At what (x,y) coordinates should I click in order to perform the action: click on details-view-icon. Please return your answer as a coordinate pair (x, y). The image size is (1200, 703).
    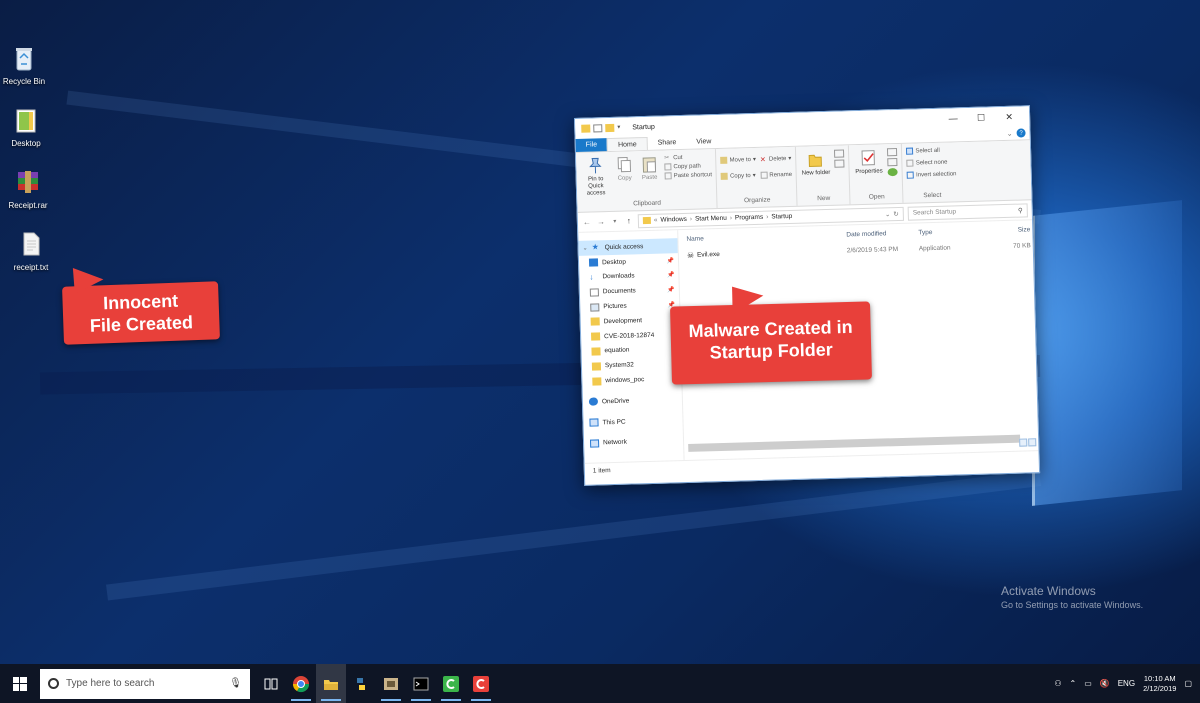
    Looking at the image, I should click on (1023, 442).